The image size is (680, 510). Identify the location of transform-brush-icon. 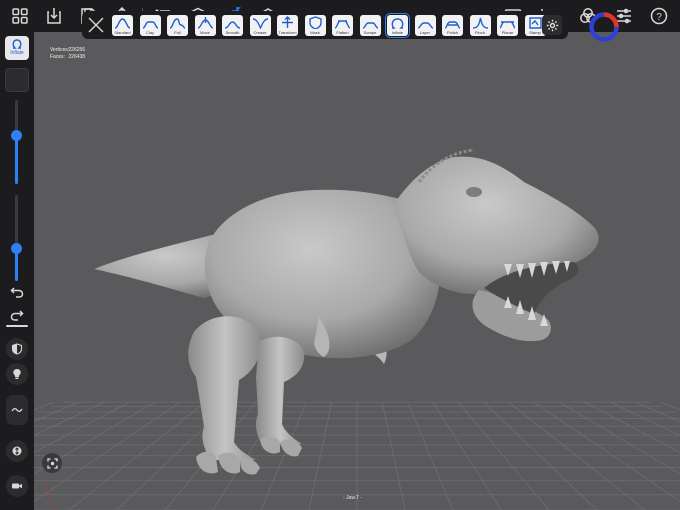
(287, 22).